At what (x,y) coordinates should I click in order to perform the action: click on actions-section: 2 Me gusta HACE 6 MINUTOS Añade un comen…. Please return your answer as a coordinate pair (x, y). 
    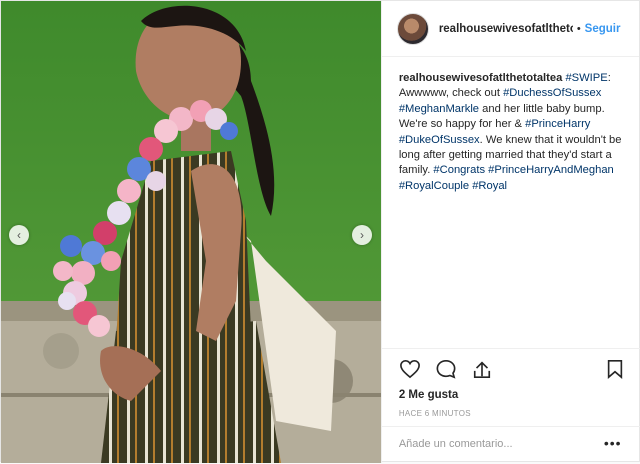
    Looking at the image, I should click on (510, 406).